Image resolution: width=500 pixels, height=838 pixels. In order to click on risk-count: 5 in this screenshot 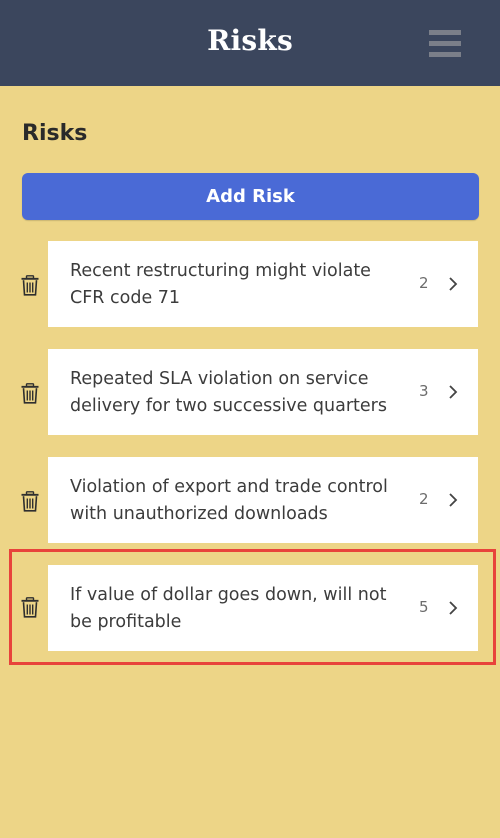, I will do `click(424, 607)`.